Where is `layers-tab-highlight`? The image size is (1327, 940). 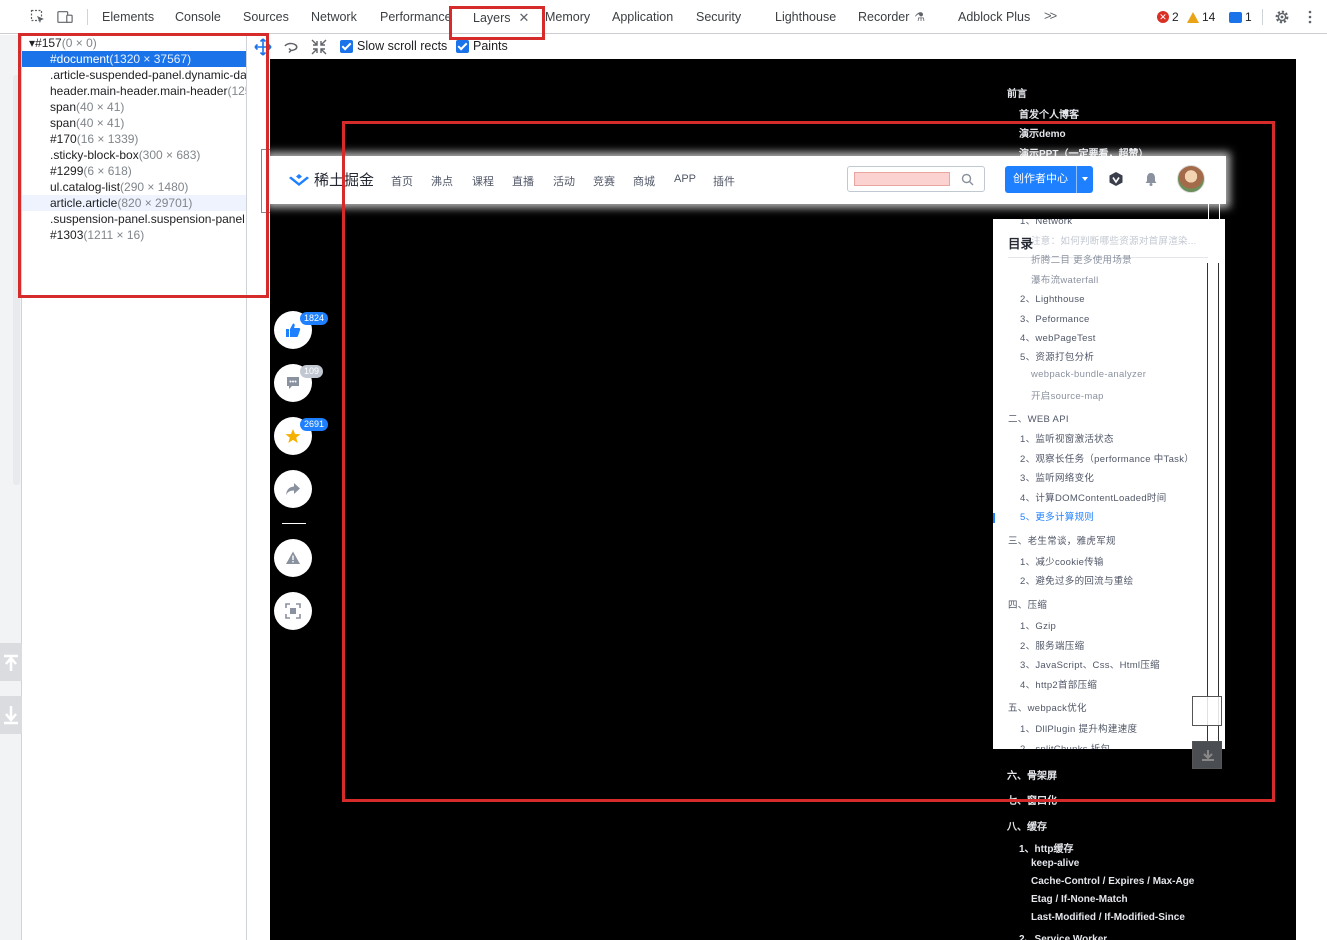 layers-tab-highlight is located at coordinates (497, 23).